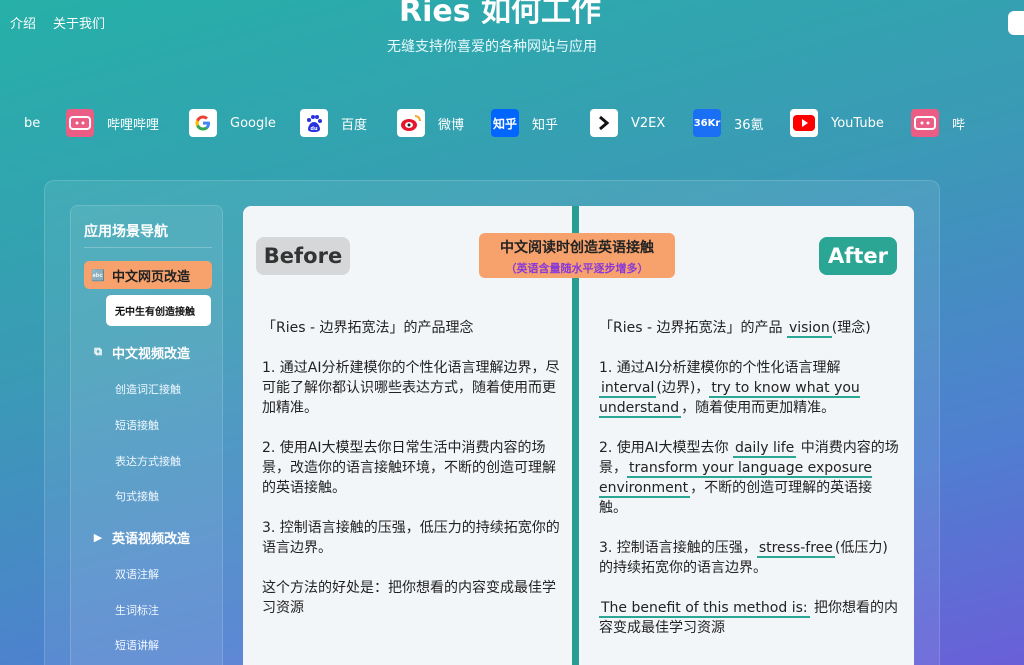 This screenshot has width=1024, height=665. What do you see at coordinates (411, 538) in the screenshot?
I see `before-paragraph: 3. 控制语言接触的压强，低压力的持续拓宽你的语言边界。` at bounding box center [411, 538].